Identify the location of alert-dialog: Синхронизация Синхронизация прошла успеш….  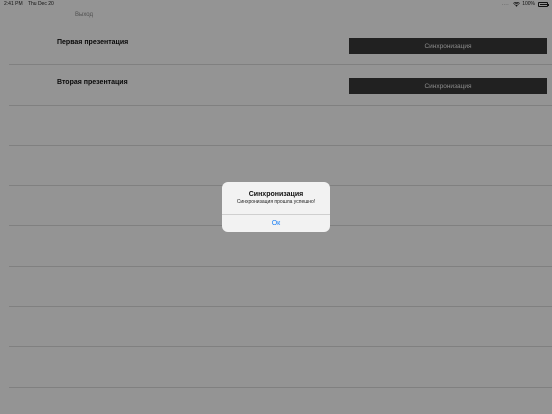
(276, 207).